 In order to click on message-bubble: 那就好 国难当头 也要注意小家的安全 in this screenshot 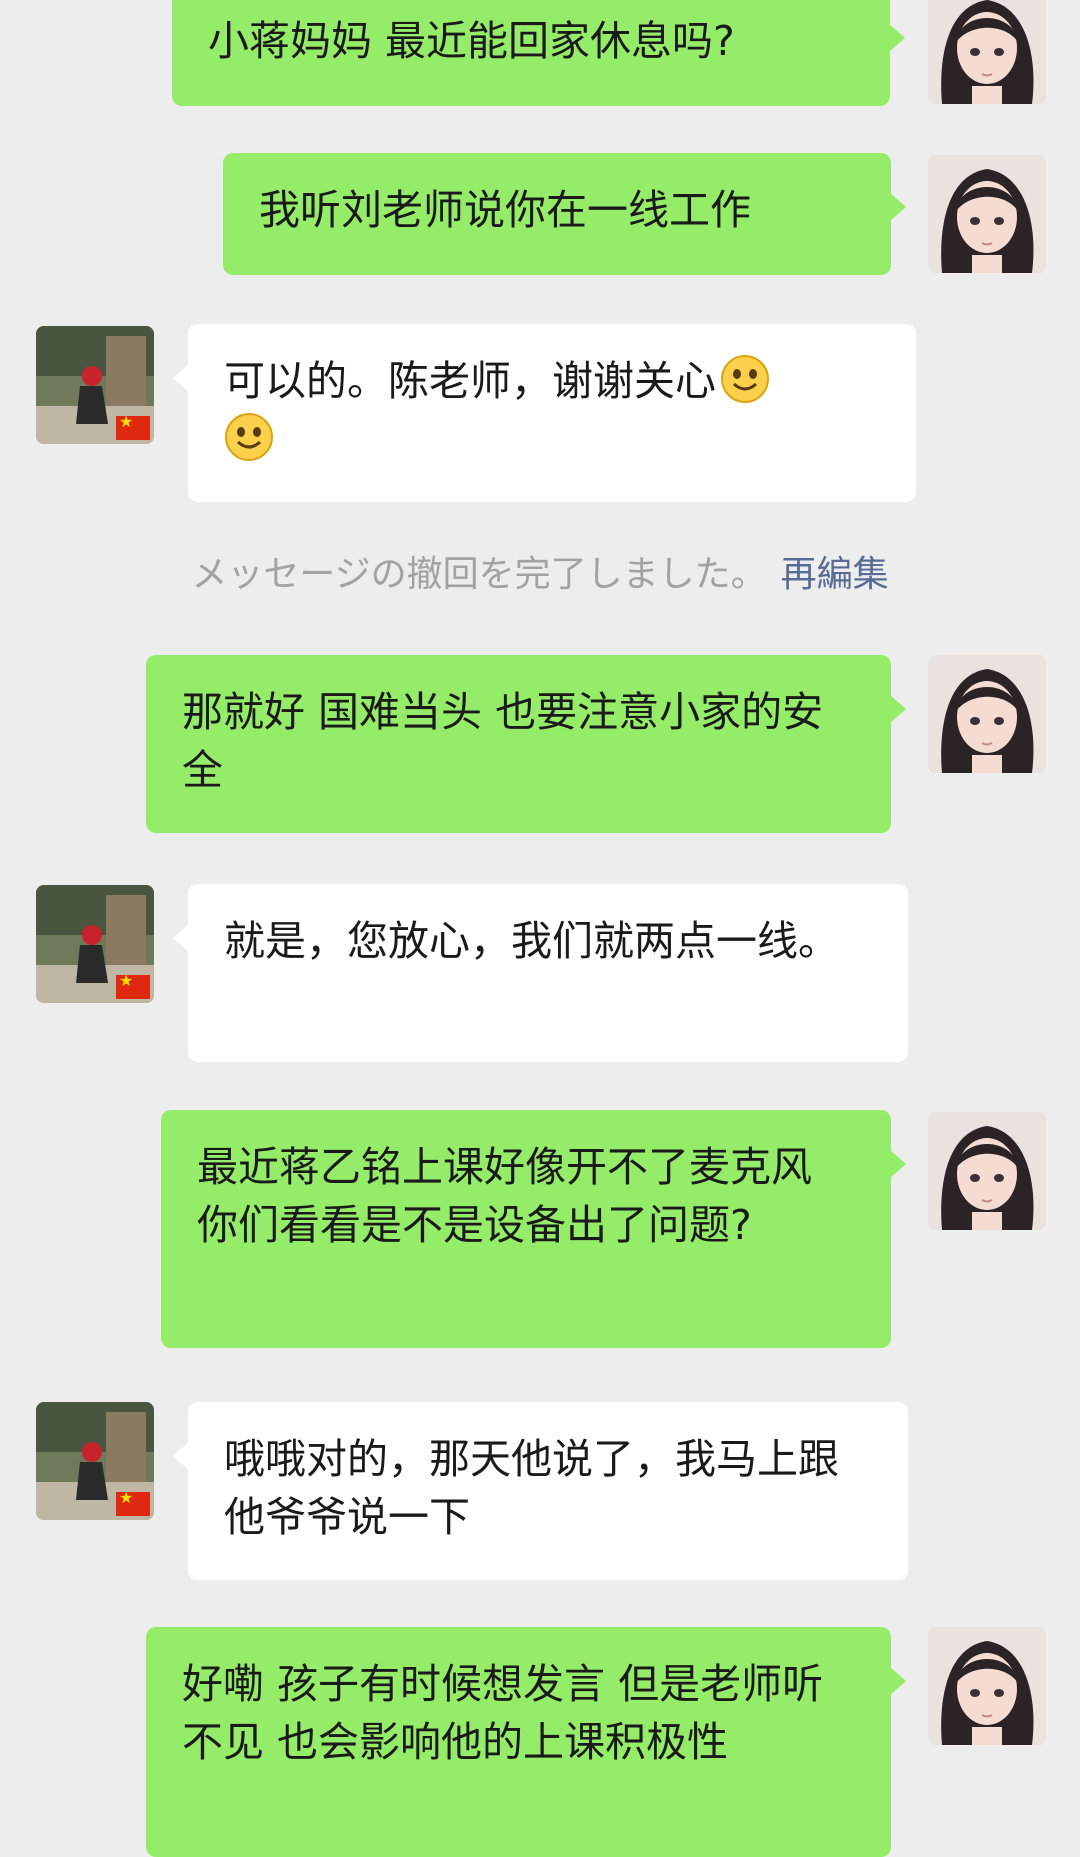, I will do `click(526, 744)`.